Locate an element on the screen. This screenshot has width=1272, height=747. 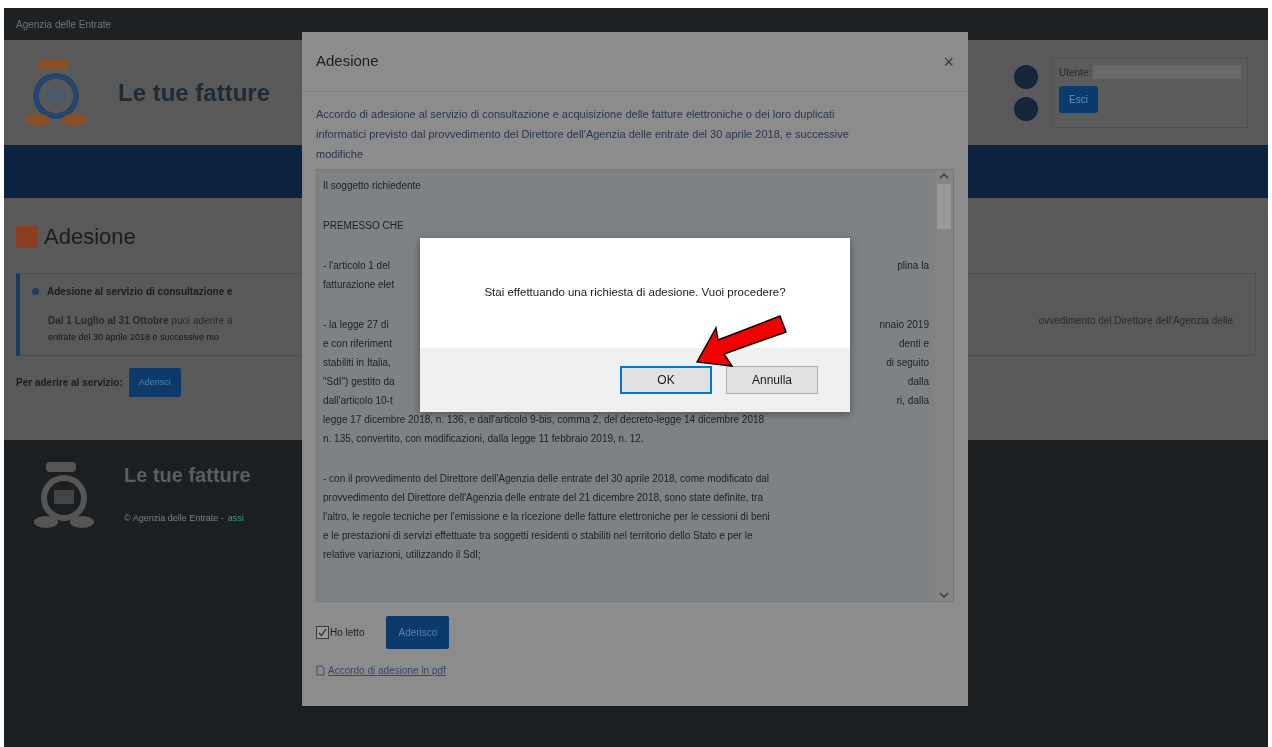
checkbox-label: Ho letto is located at coordinates (347, 633).